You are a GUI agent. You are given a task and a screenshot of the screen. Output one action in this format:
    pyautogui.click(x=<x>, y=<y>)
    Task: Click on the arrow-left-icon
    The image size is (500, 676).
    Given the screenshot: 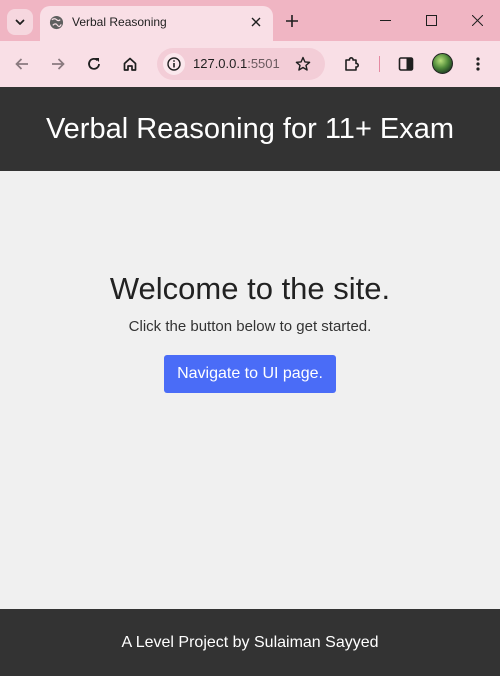 What is the action you would take?
    pyautogui.click(x=21, y=64)
    